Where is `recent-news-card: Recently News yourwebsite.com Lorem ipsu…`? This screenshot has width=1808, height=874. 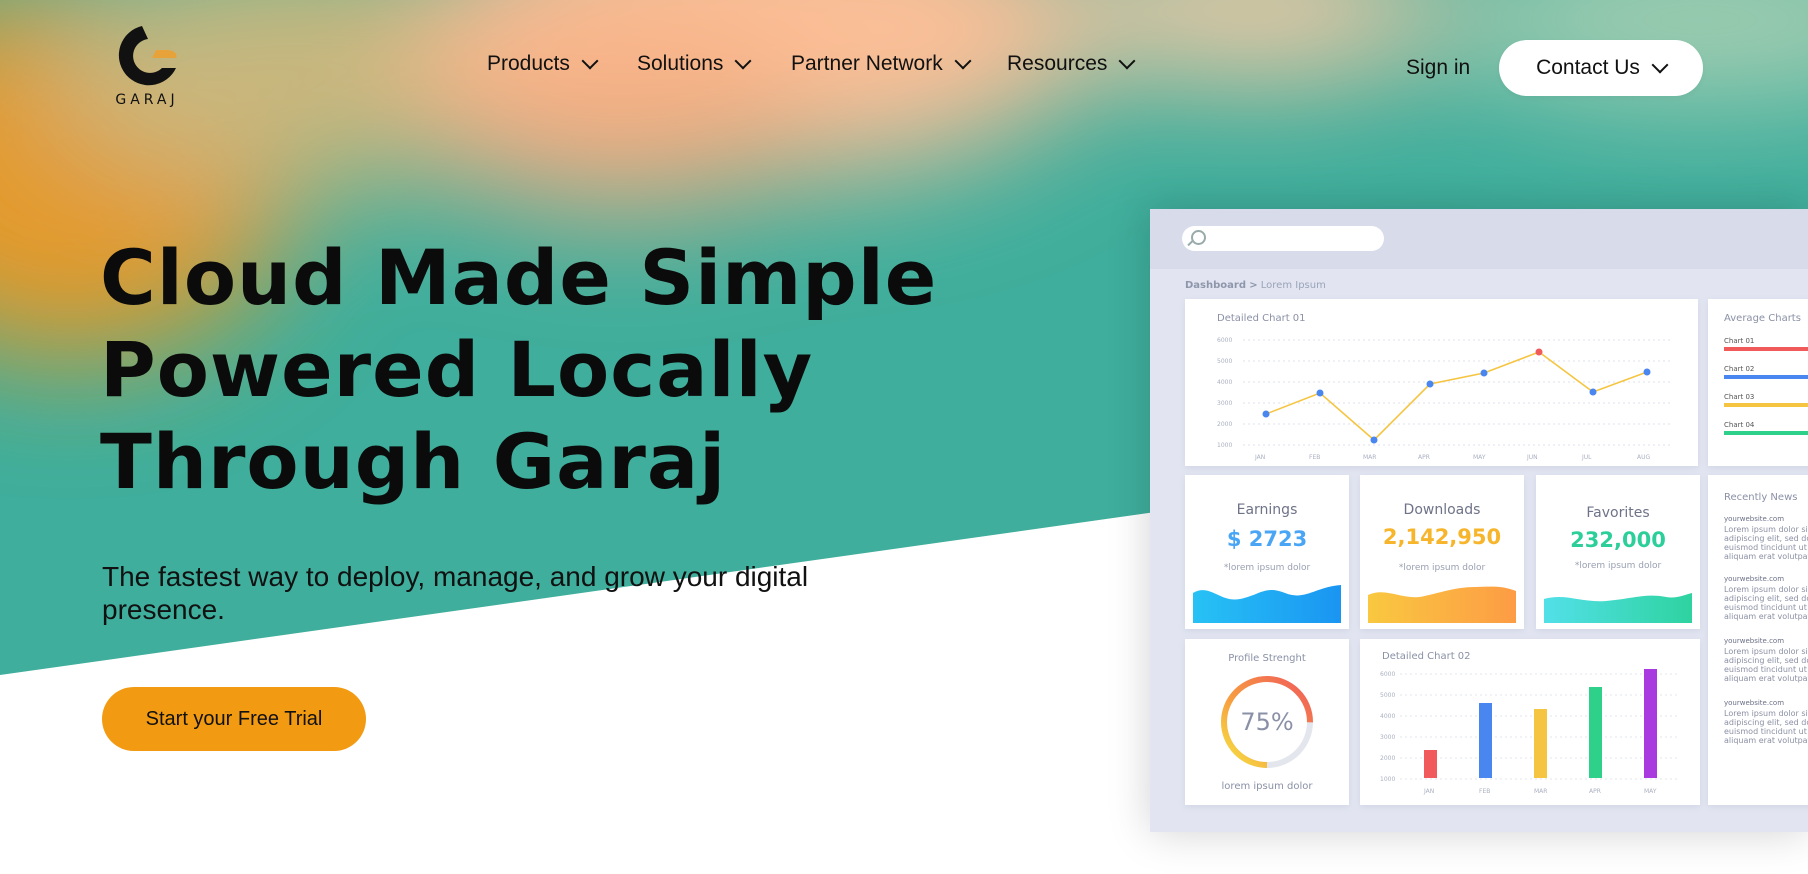
recent-news-card: Recently News yourwebsite.com Lorem ipsu… is located at coordinates (1758, 640).